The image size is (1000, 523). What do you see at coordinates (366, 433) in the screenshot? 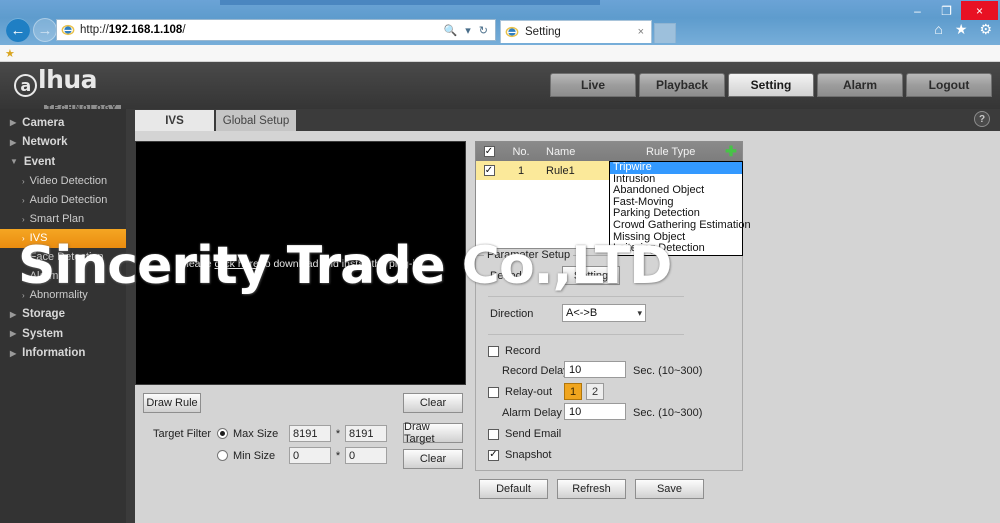
I see `max-height-input: 8191` at bounding box center [366, 433].